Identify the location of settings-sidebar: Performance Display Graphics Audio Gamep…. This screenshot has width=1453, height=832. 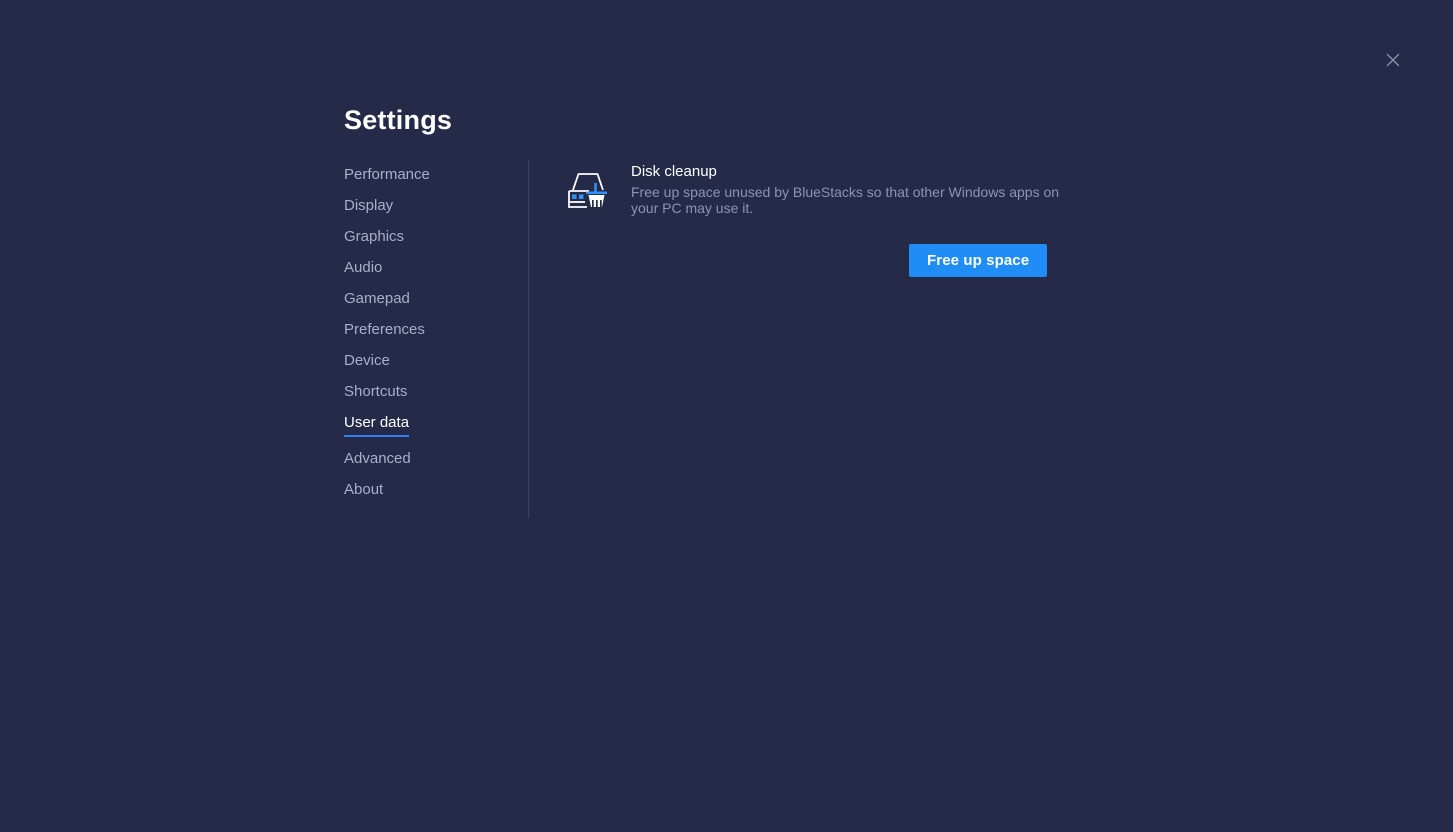
(436, 339).